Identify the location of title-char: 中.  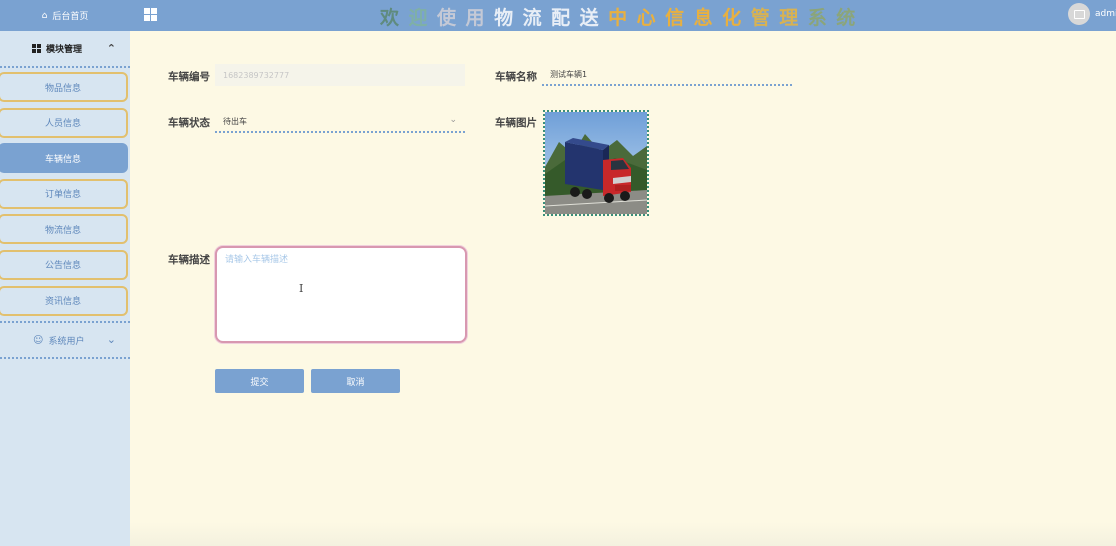
(622, 18).